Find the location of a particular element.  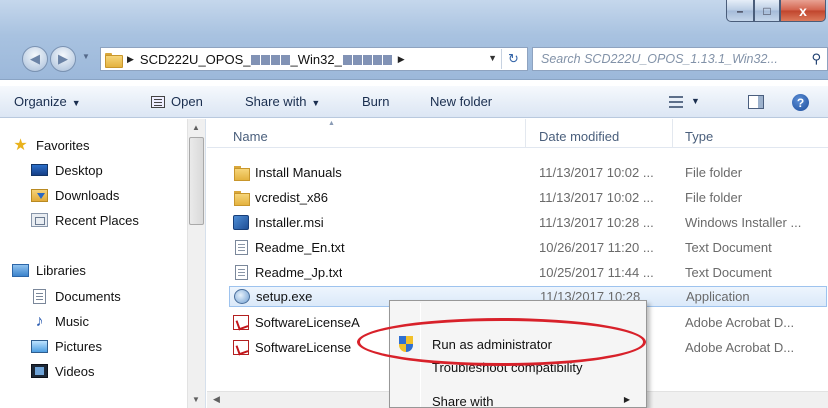

recent-pages-dropdown: ▼ is located at coordinates (86, 56).